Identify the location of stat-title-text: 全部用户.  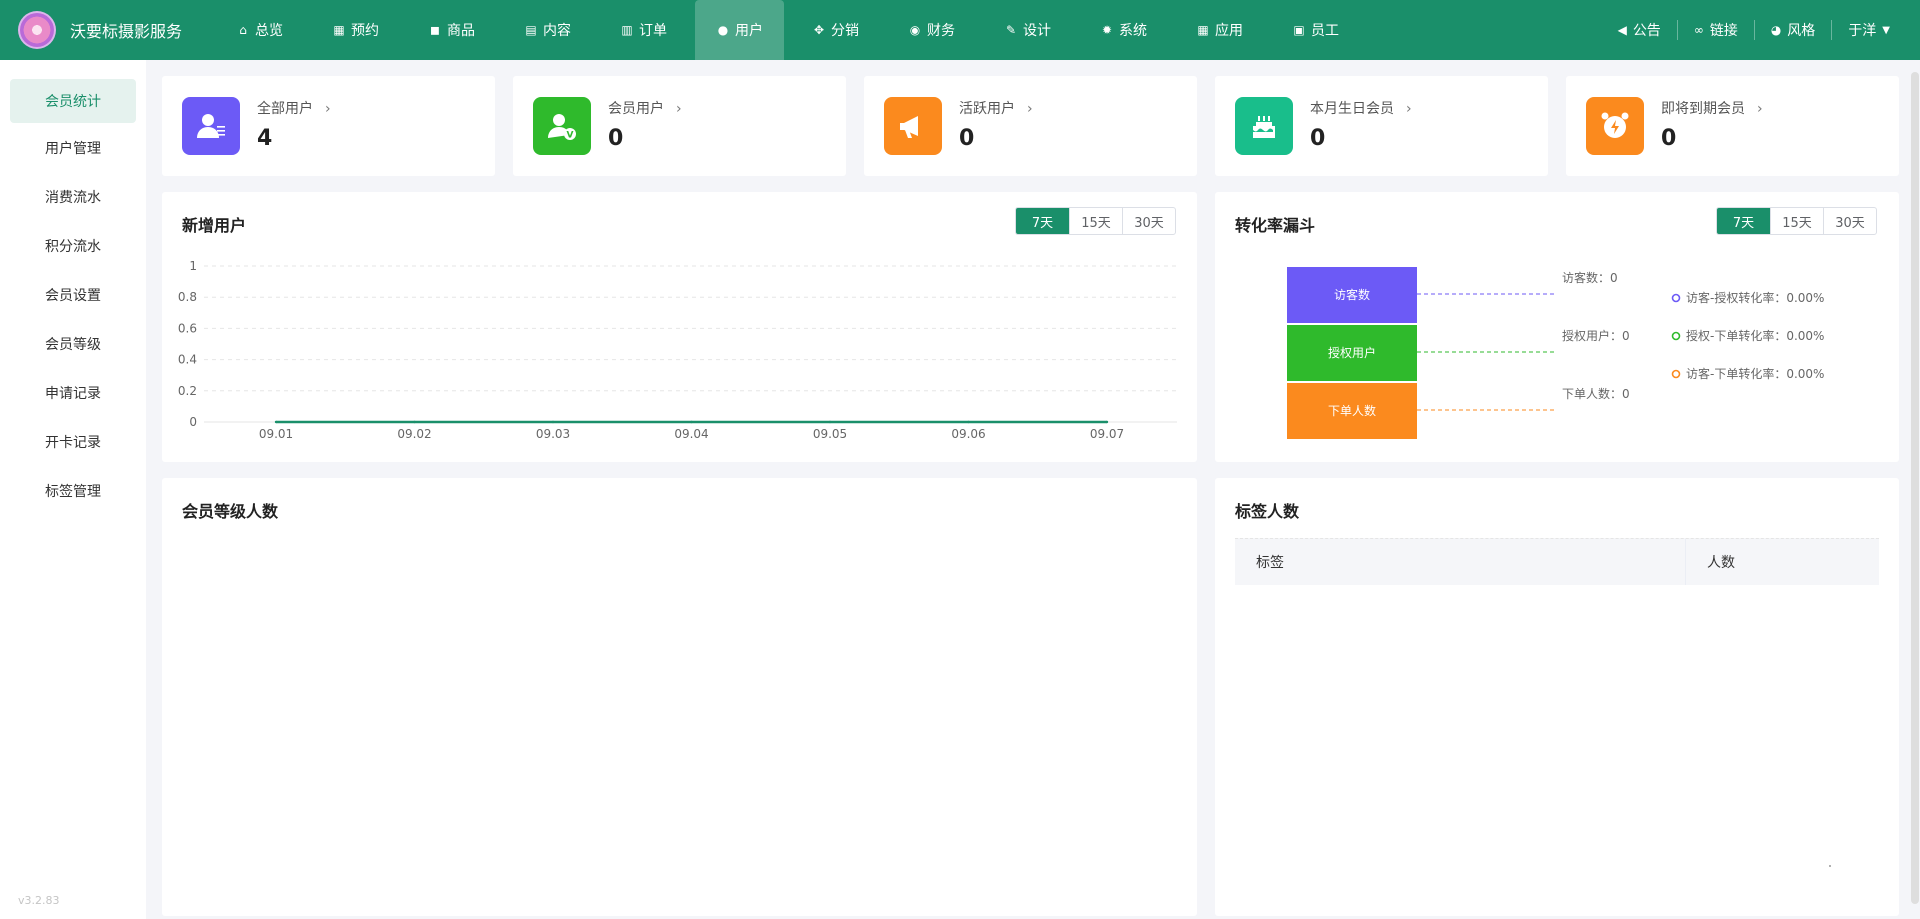
(285, 109).